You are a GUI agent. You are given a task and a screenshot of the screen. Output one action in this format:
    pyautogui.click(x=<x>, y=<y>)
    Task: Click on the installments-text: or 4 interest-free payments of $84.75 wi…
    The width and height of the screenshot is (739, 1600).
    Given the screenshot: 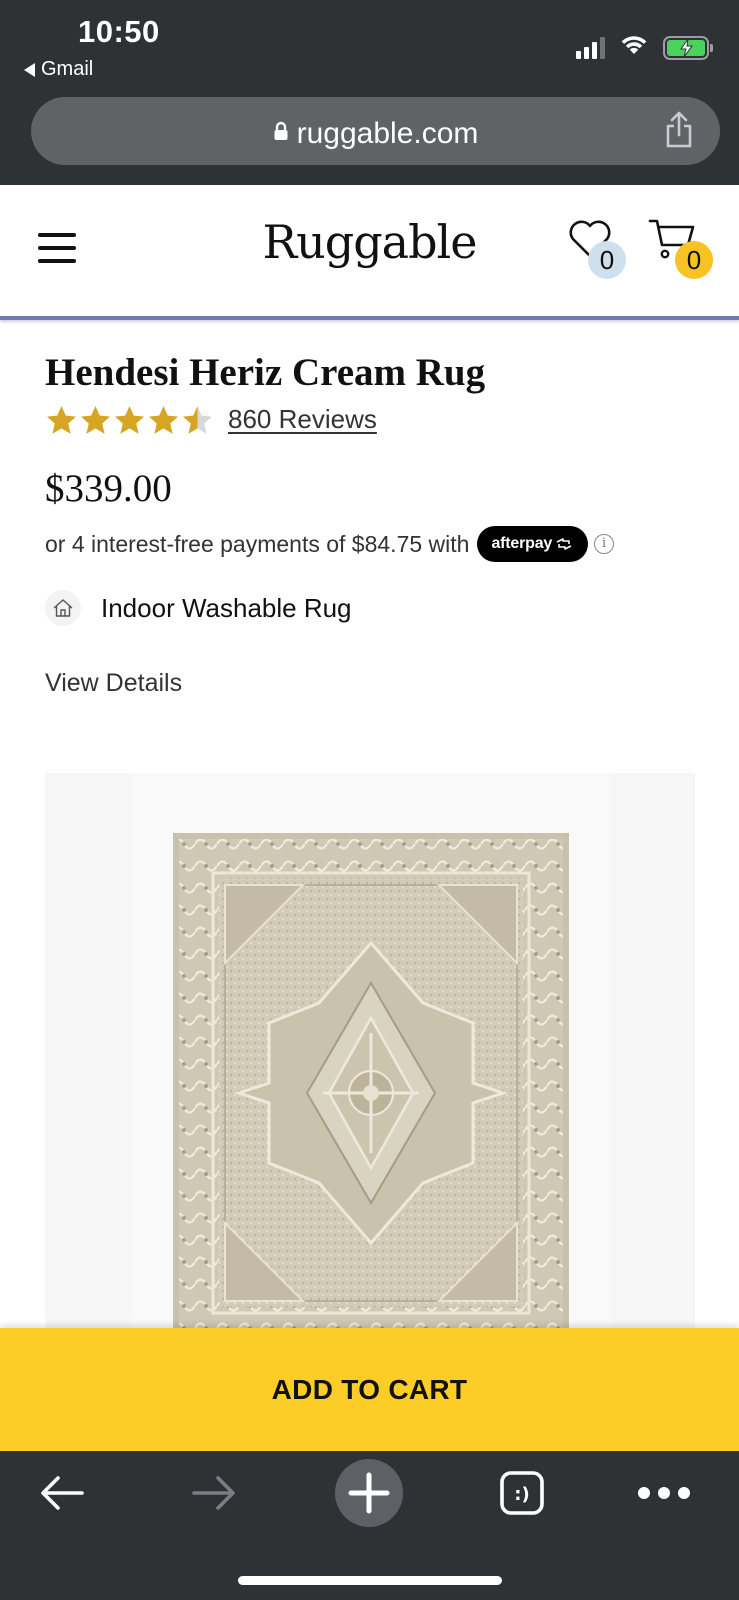 What is the action you would take?
    pyautogui.click(x=257, y=543)
    